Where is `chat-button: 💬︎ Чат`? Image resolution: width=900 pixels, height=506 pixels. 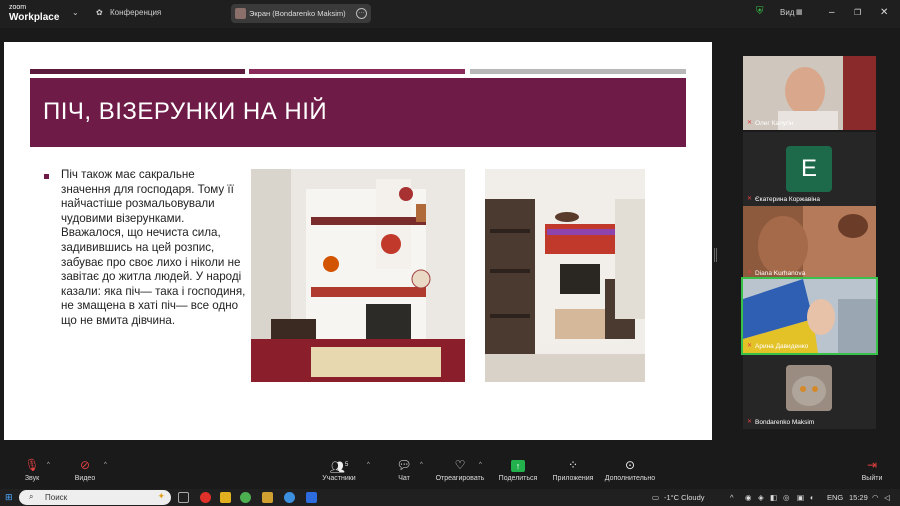 chat-button: 💬︎ Чат is located at coordinates (404, 470).